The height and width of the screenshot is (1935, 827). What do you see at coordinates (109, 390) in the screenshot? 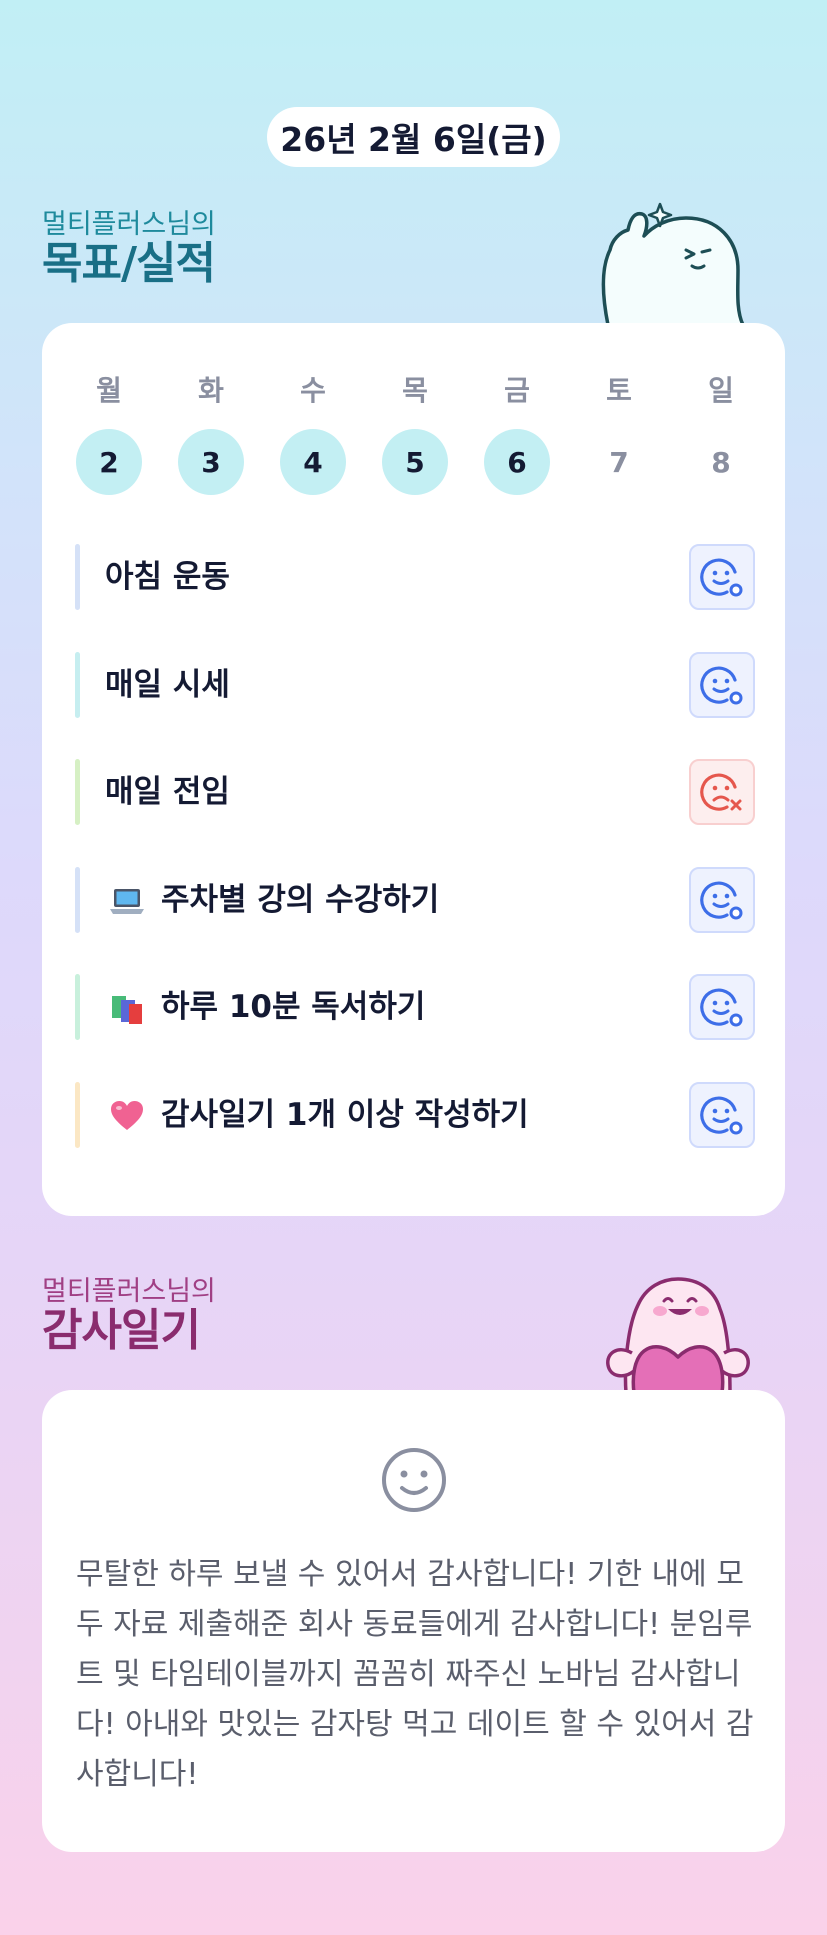
I see `day-name: 월` at bounding box center [109, 390].